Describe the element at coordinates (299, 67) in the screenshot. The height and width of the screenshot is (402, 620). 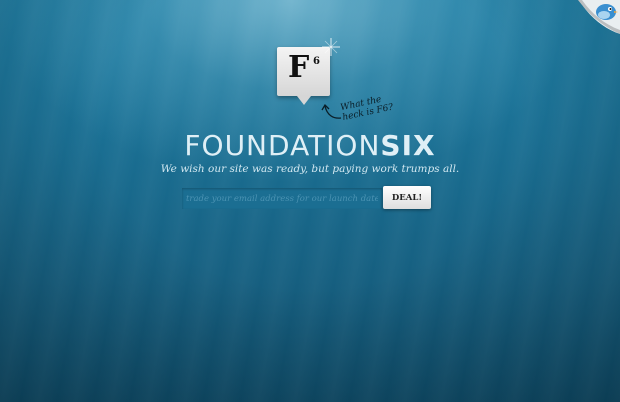
I see `logo-letter: F` at that location.